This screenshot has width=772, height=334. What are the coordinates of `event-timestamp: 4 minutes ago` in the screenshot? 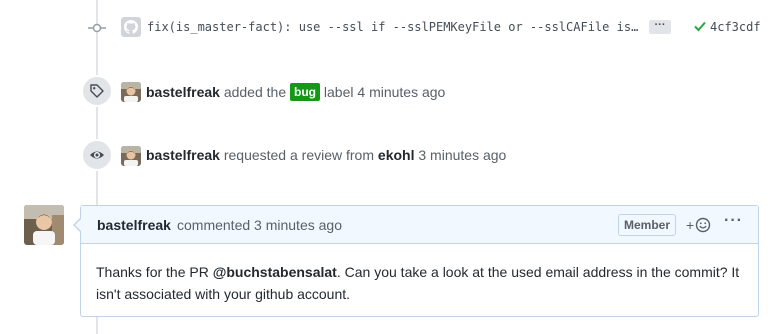 It's located at (401, 92).